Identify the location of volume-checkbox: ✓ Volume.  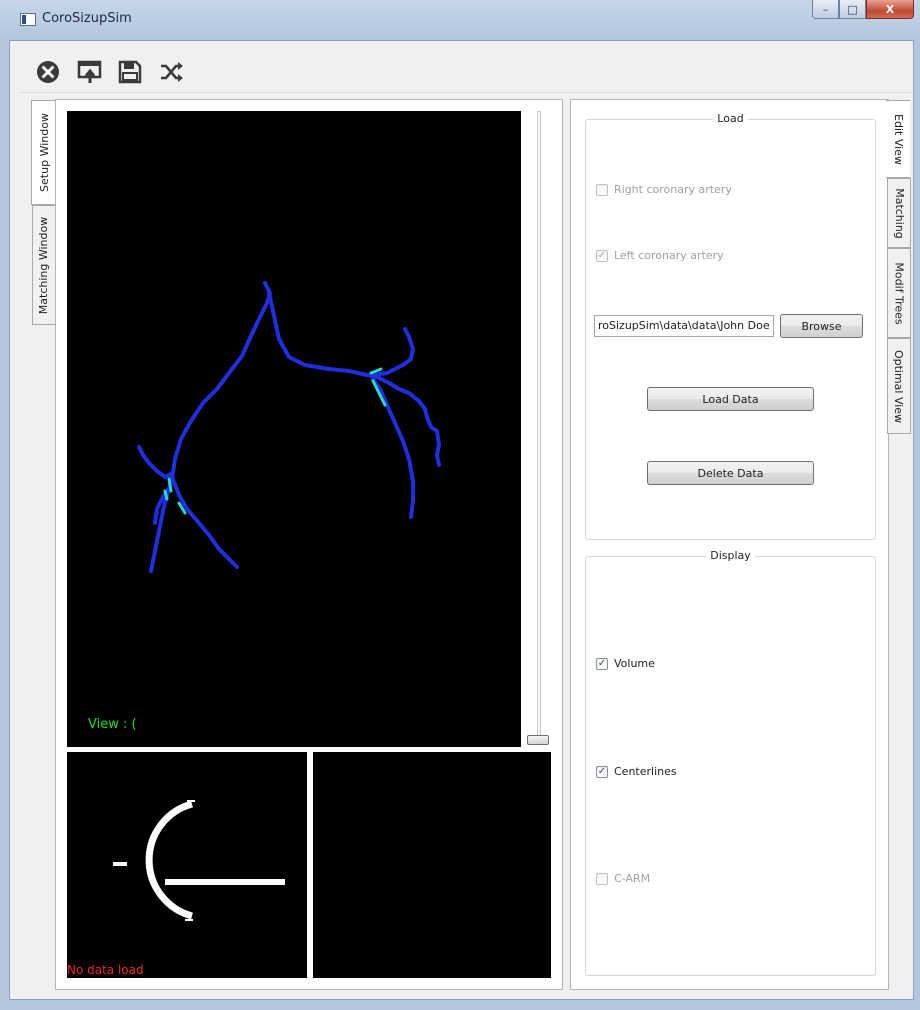
(625, 663).